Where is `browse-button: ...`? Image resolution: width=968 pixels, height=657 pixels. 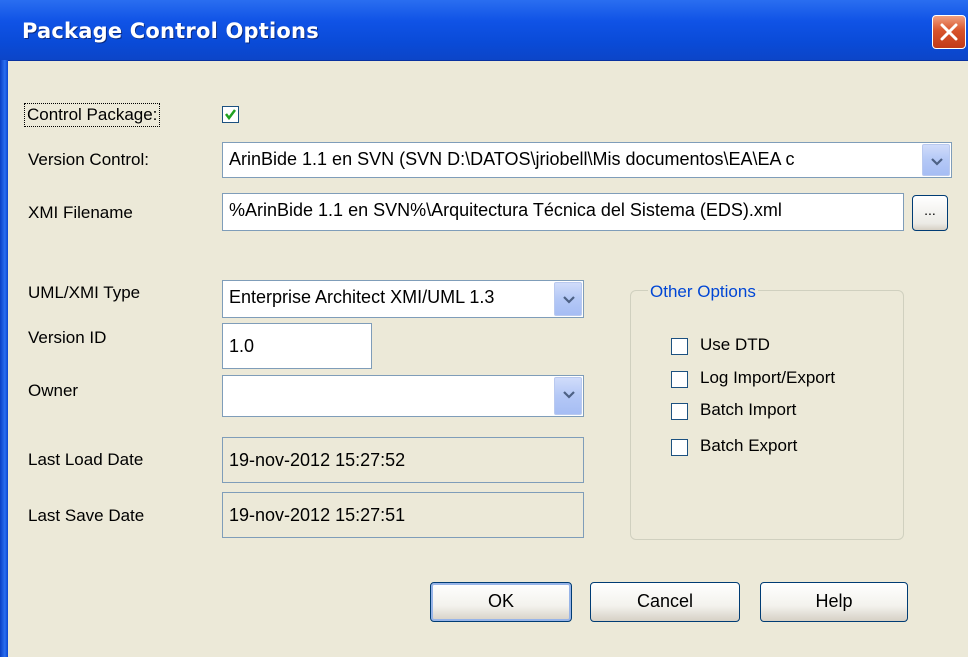
browse-button: ... is located at coordinates (930, 213).